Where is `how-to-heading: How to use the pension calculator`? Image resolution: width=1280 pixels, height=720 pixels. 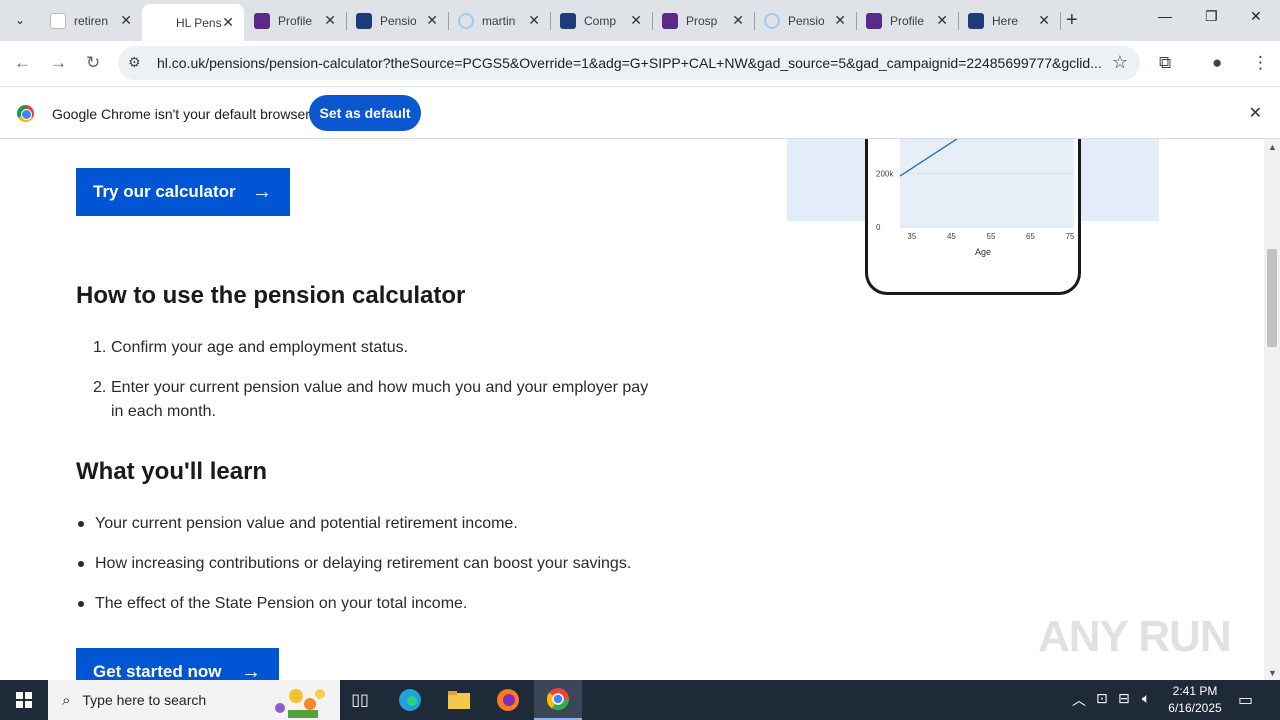
how-to-heading: How to use the pension calculator is located at coordinates (271, 295).